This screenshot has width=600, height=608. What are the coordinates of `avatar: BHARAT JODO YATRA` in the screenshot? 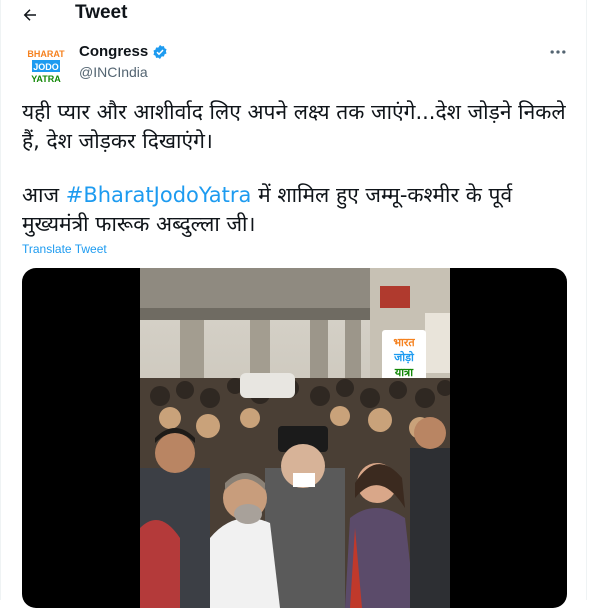 It's located at (46, 66).